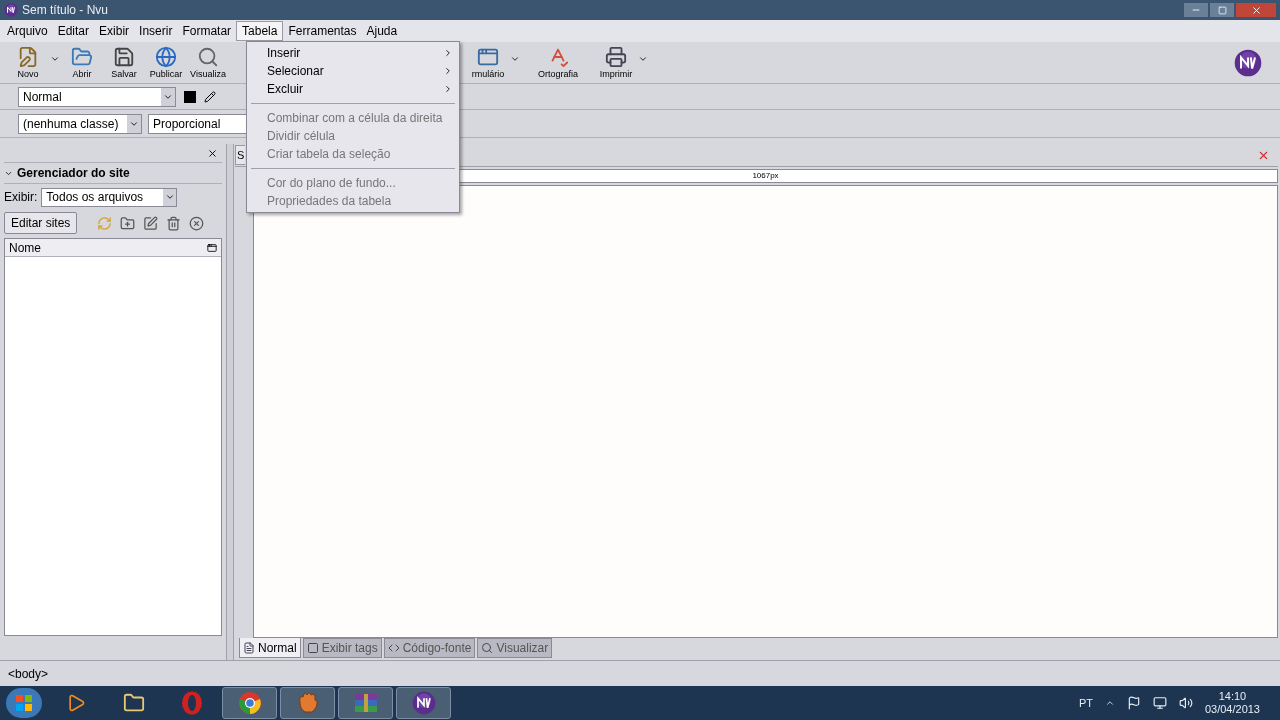  Describe the element at coordinates (1232, 703) in the screenshot. I see `clock: 14:10 03/04/2013` at that location.